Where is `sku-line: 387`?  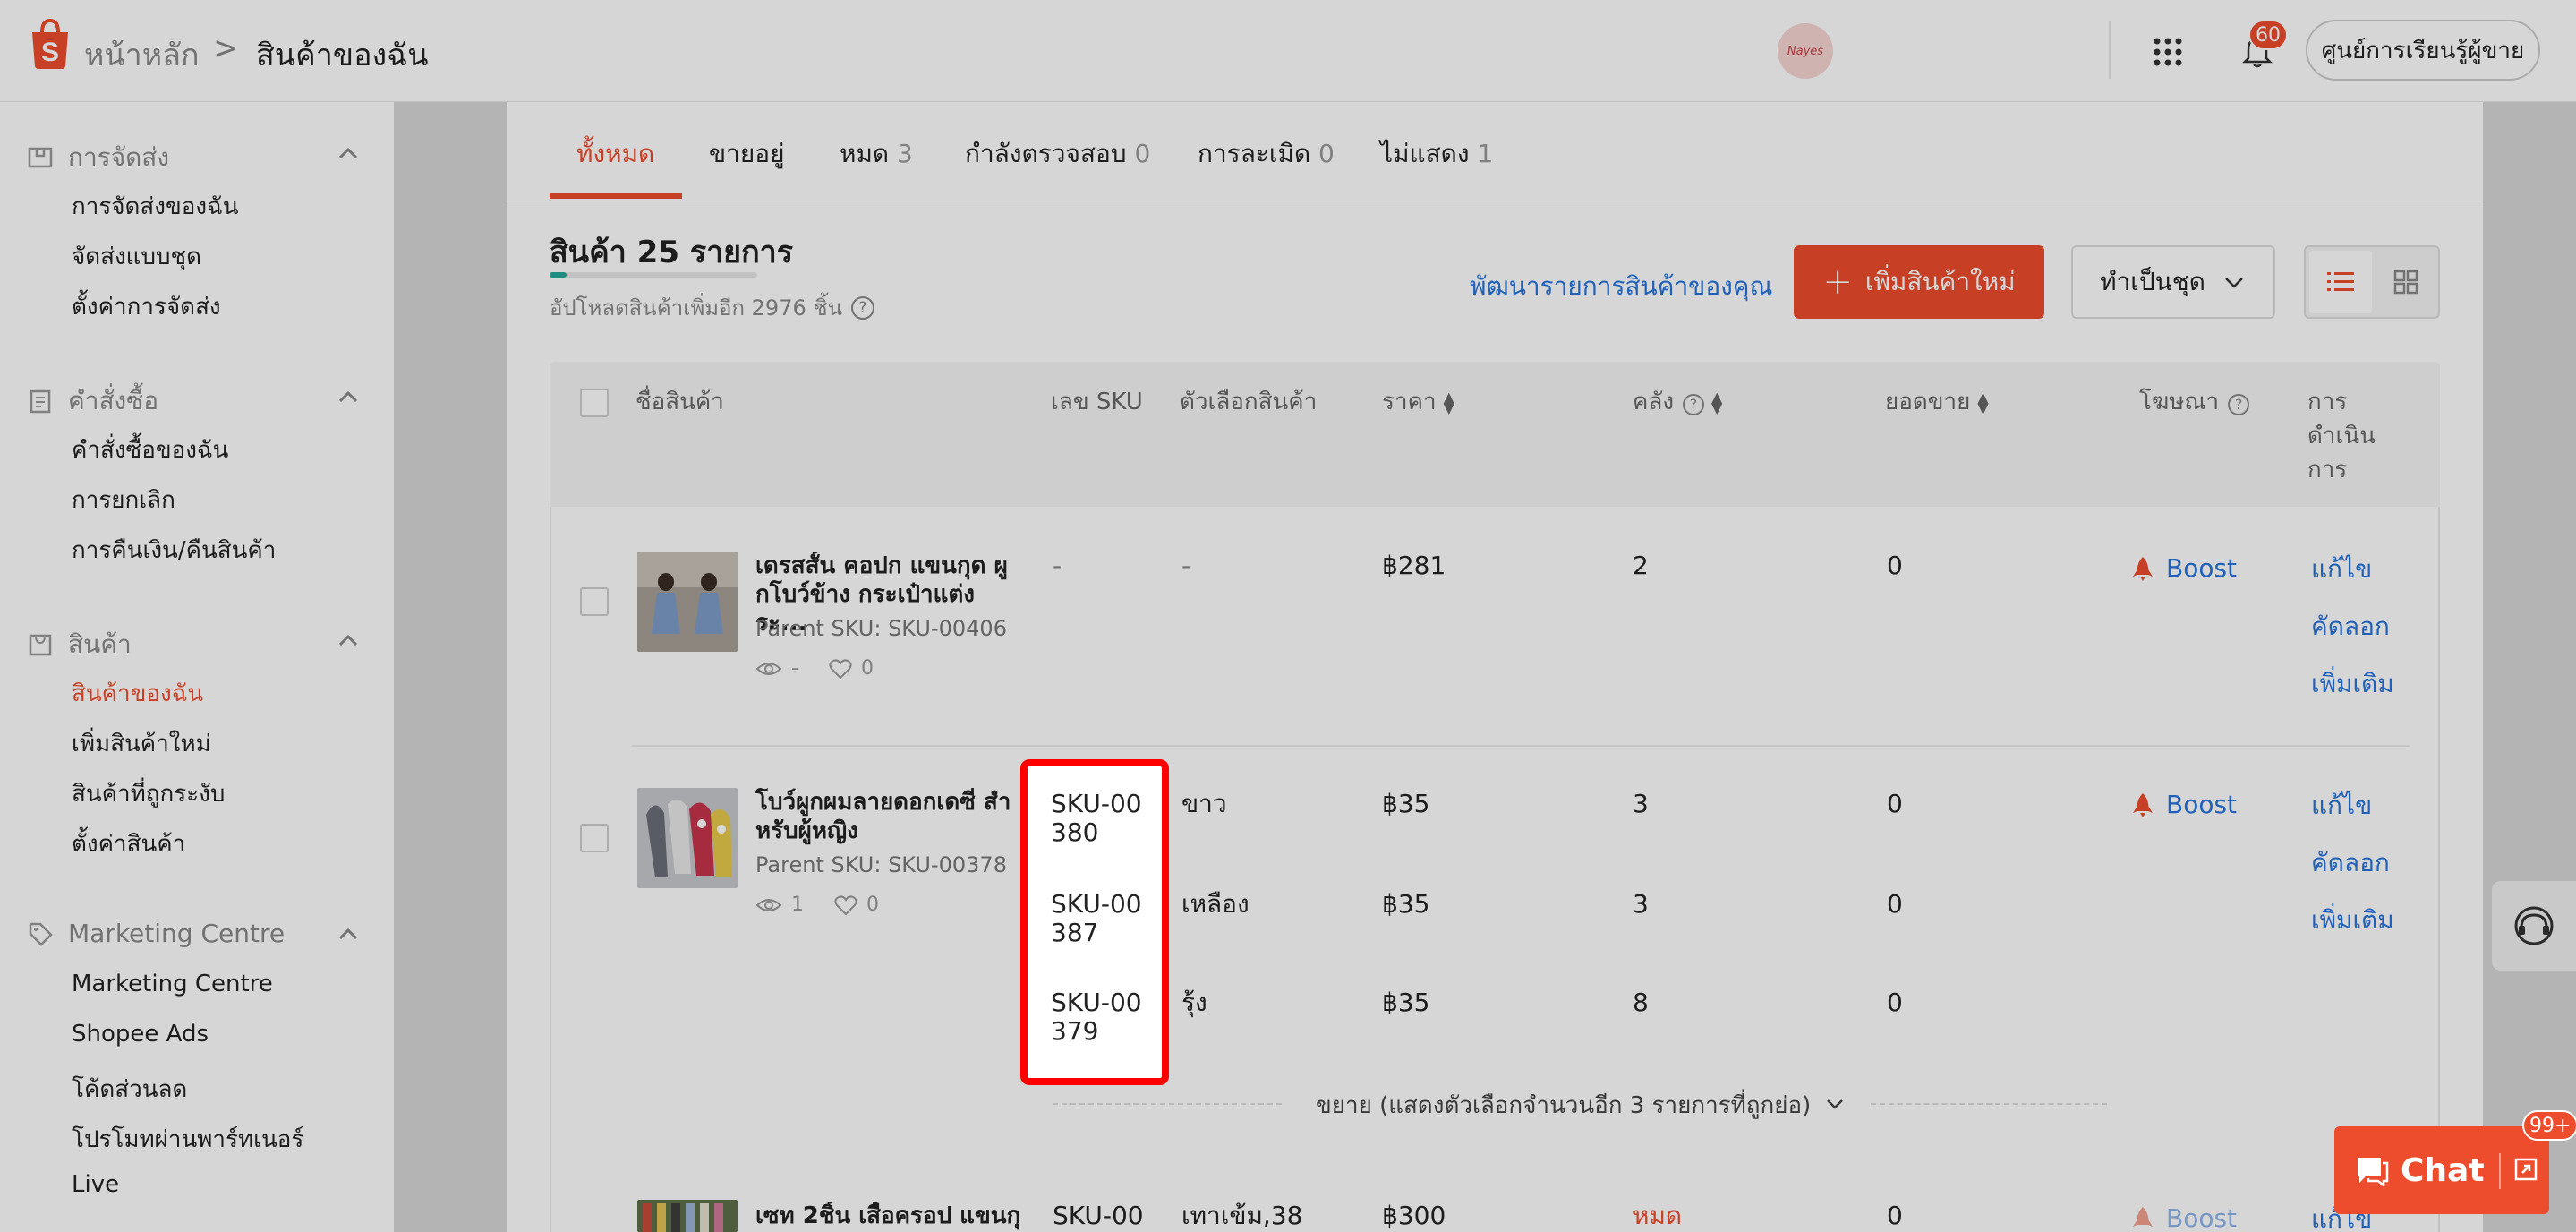
sku-line: 387 is located at coordinates (1075, 932).